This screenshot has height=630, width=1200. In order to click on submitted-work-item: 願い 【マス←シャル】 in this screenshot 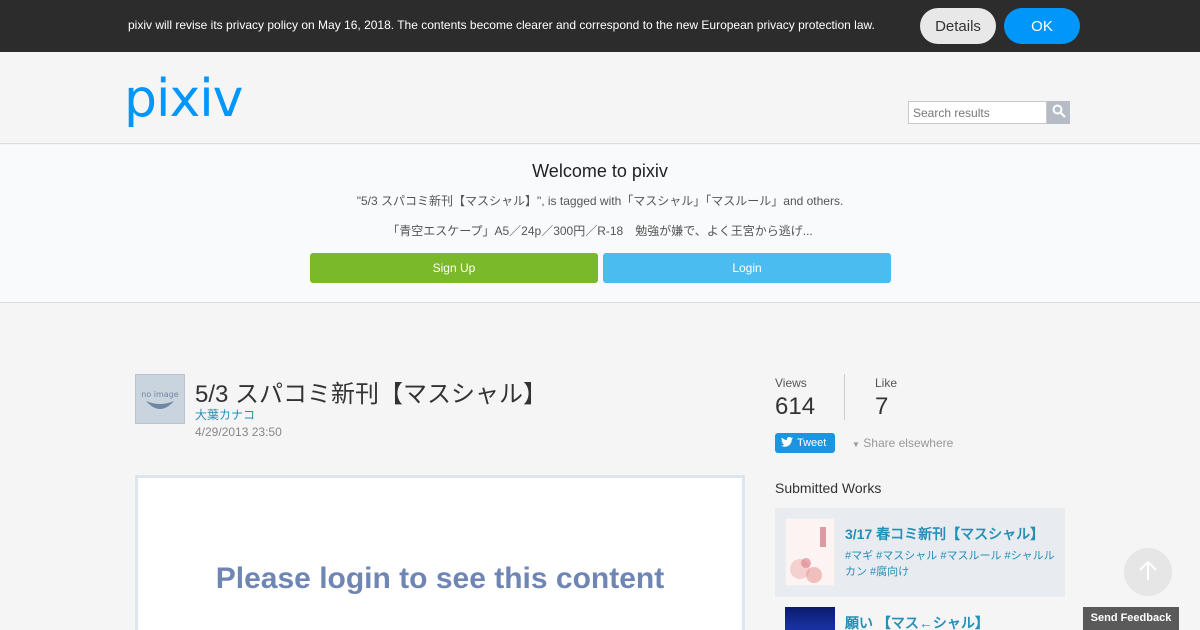, I will do `click(920, 613)`.